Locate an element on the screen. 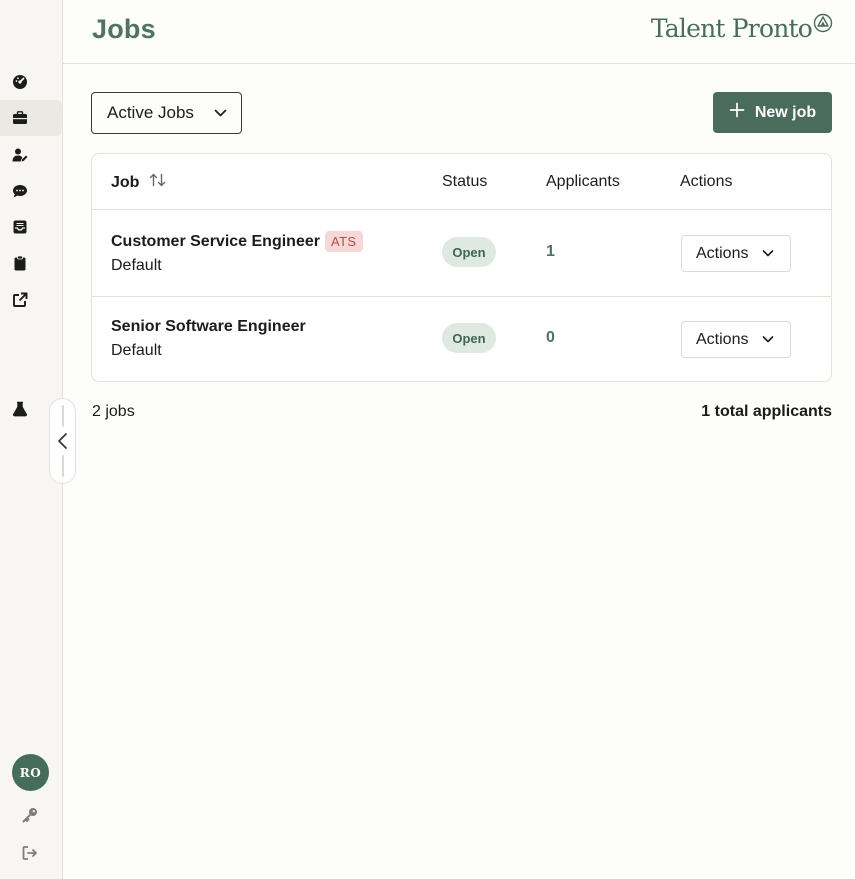 This screenshot has height=879, width=855. job-title-cell: Customer Service Engineer ATS is located at coordinates (237, 241).